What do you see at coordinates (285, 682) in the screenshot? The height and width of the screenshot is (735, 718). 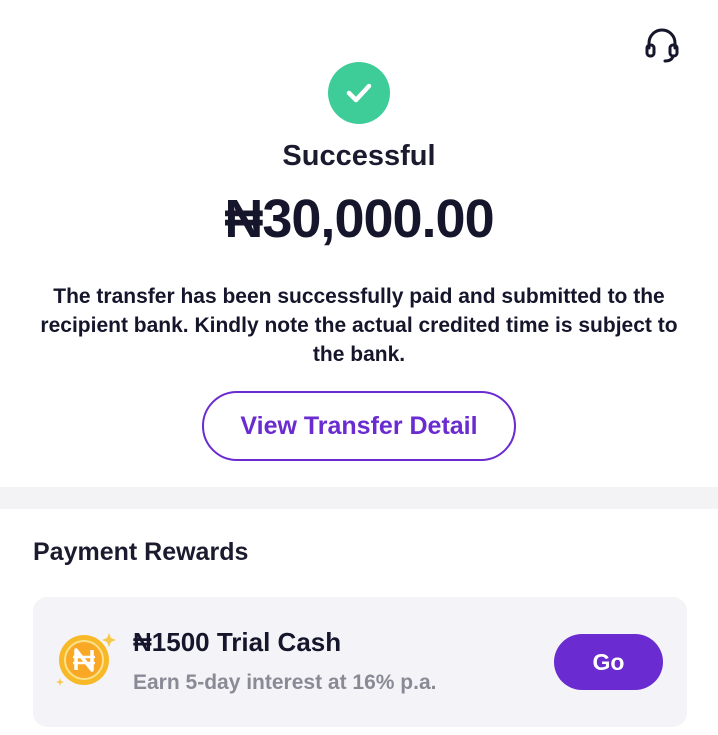 I see `reward-subtitle: Earn 5-day interest at 16% p.a.` at bounding box center [285, 682].